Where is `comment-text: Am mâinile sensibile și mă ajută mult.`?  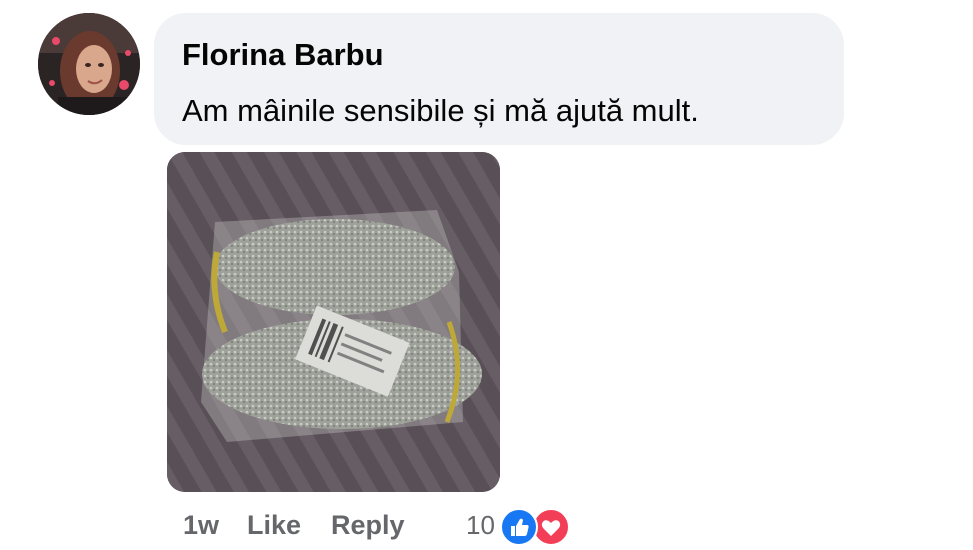 comment-text: Am mâinile sensibile și mă ajută mult. is located at coordinates (440, 110).